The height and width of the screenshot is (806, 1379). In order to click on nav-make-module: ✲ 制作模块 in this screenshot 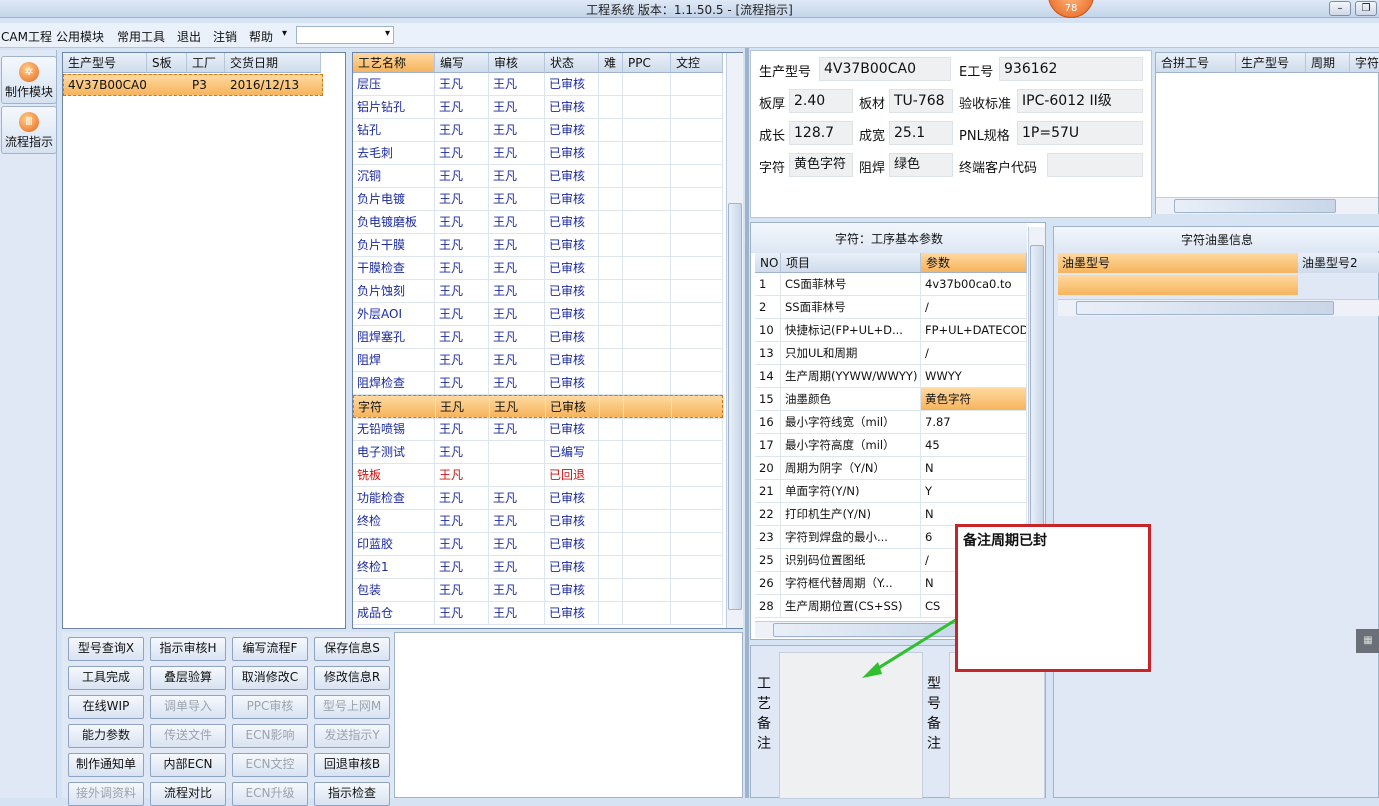, I will do `click(29, 80)`.